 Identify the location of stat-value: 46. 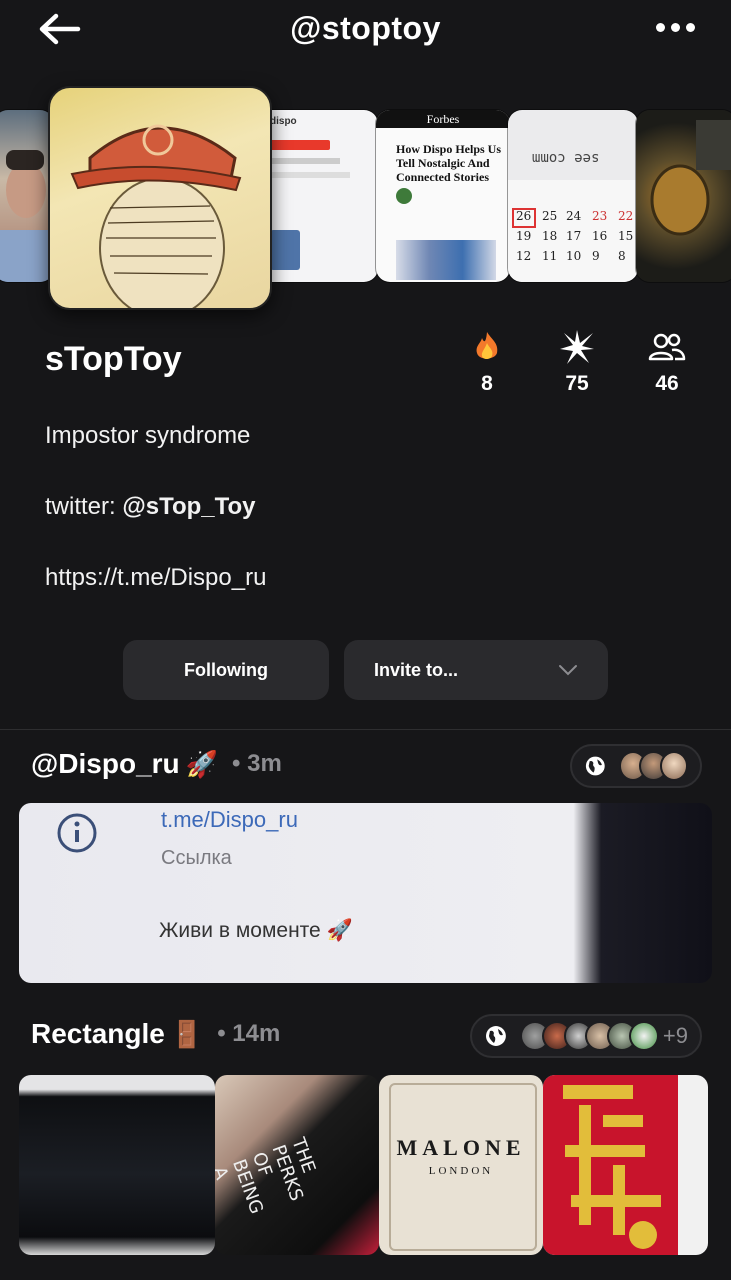
(667, 383).